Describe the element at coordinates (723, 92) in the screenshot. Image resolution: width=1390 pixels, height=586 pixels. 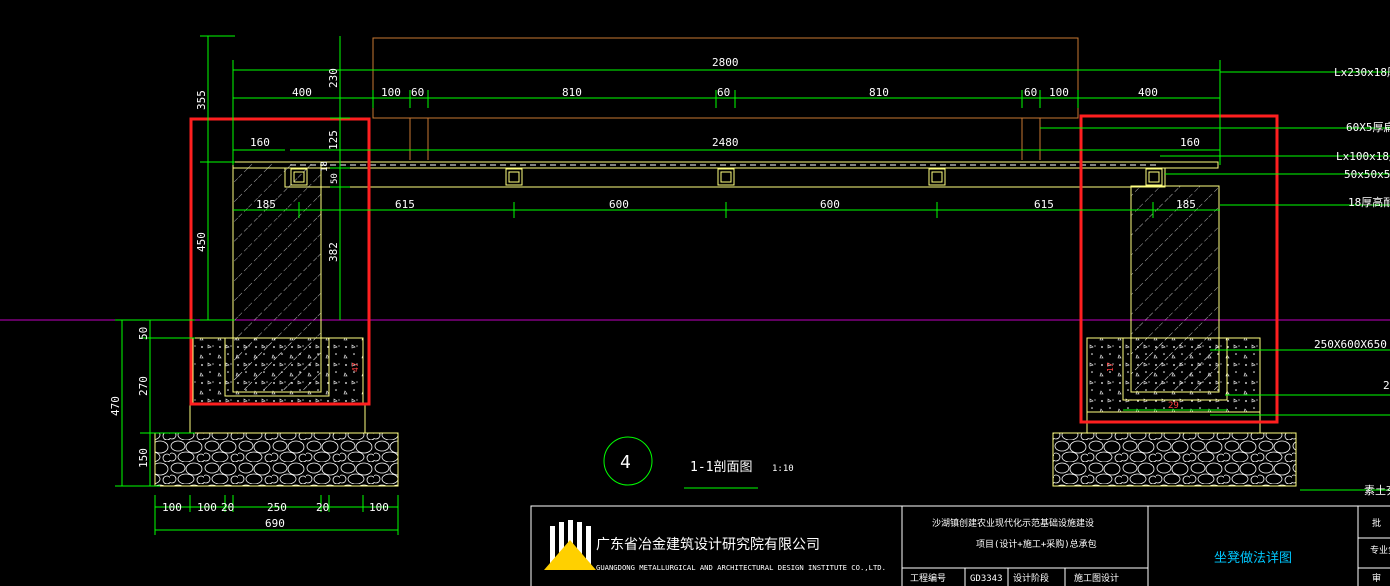
I see `dim-slat-gap-mid: 60` at that location.